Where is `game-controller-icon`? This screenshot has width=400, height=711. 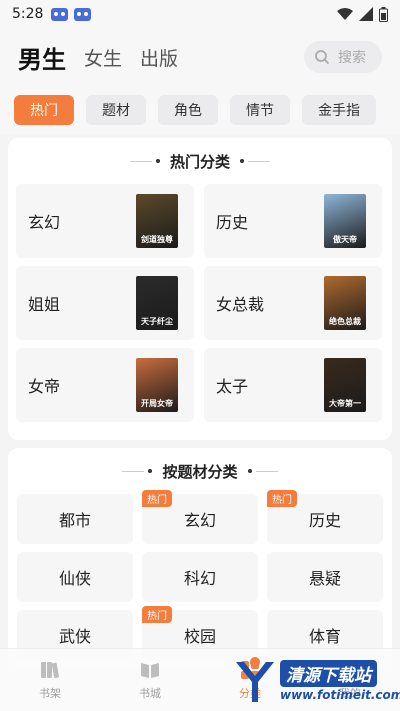 game-controller-icon is located at coordinates (60, 14).